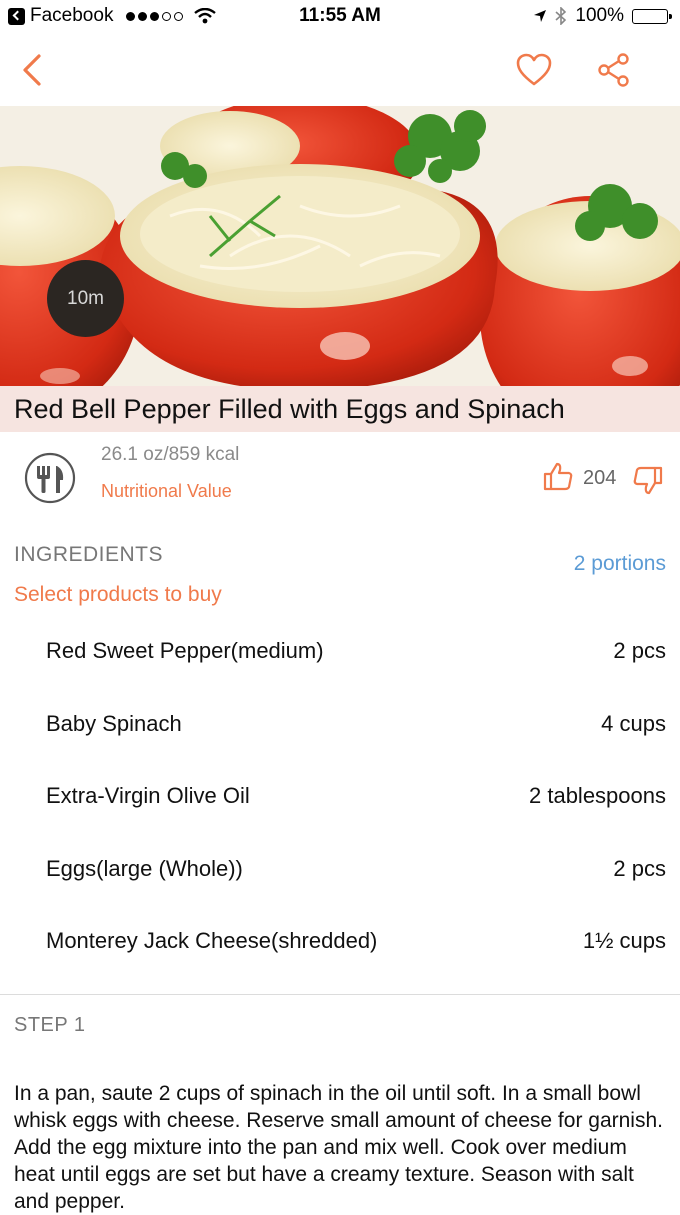 The image size is (680, 1215). I want to click on chevron-left-icon, so click(34, 70).